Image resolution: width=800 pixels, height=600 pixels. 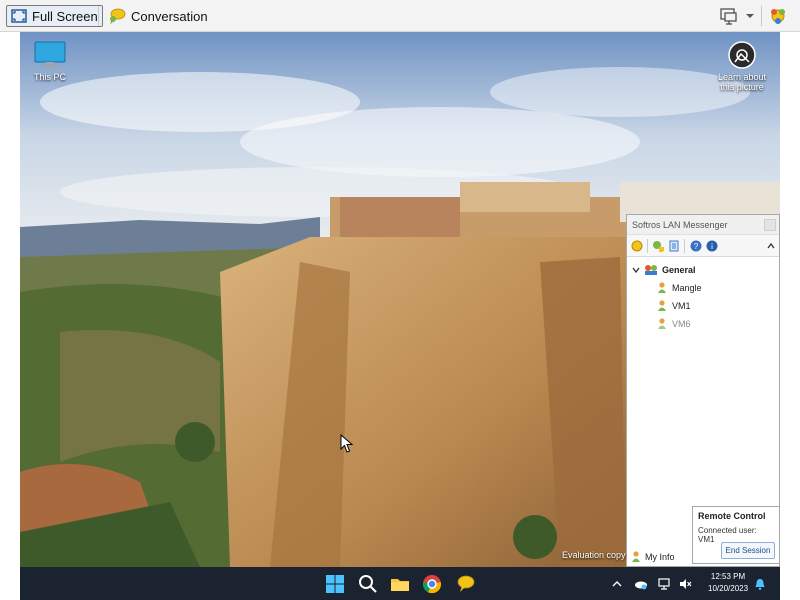 I want to click on search-icon, so click(x=368, y=584).